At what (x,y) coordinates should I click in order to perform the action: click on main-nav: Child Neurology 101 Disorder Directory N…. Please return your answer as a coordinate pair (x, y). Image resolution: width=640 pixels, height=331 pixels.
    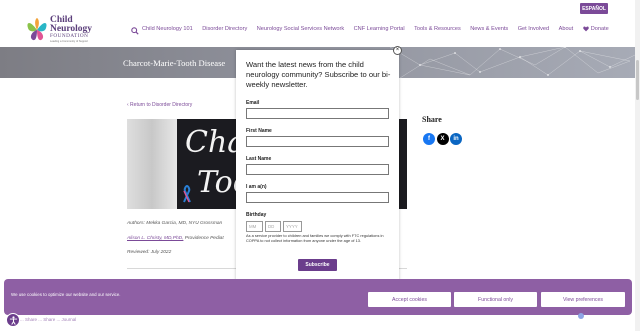
    Looking at the image, I should click on (380, 29).